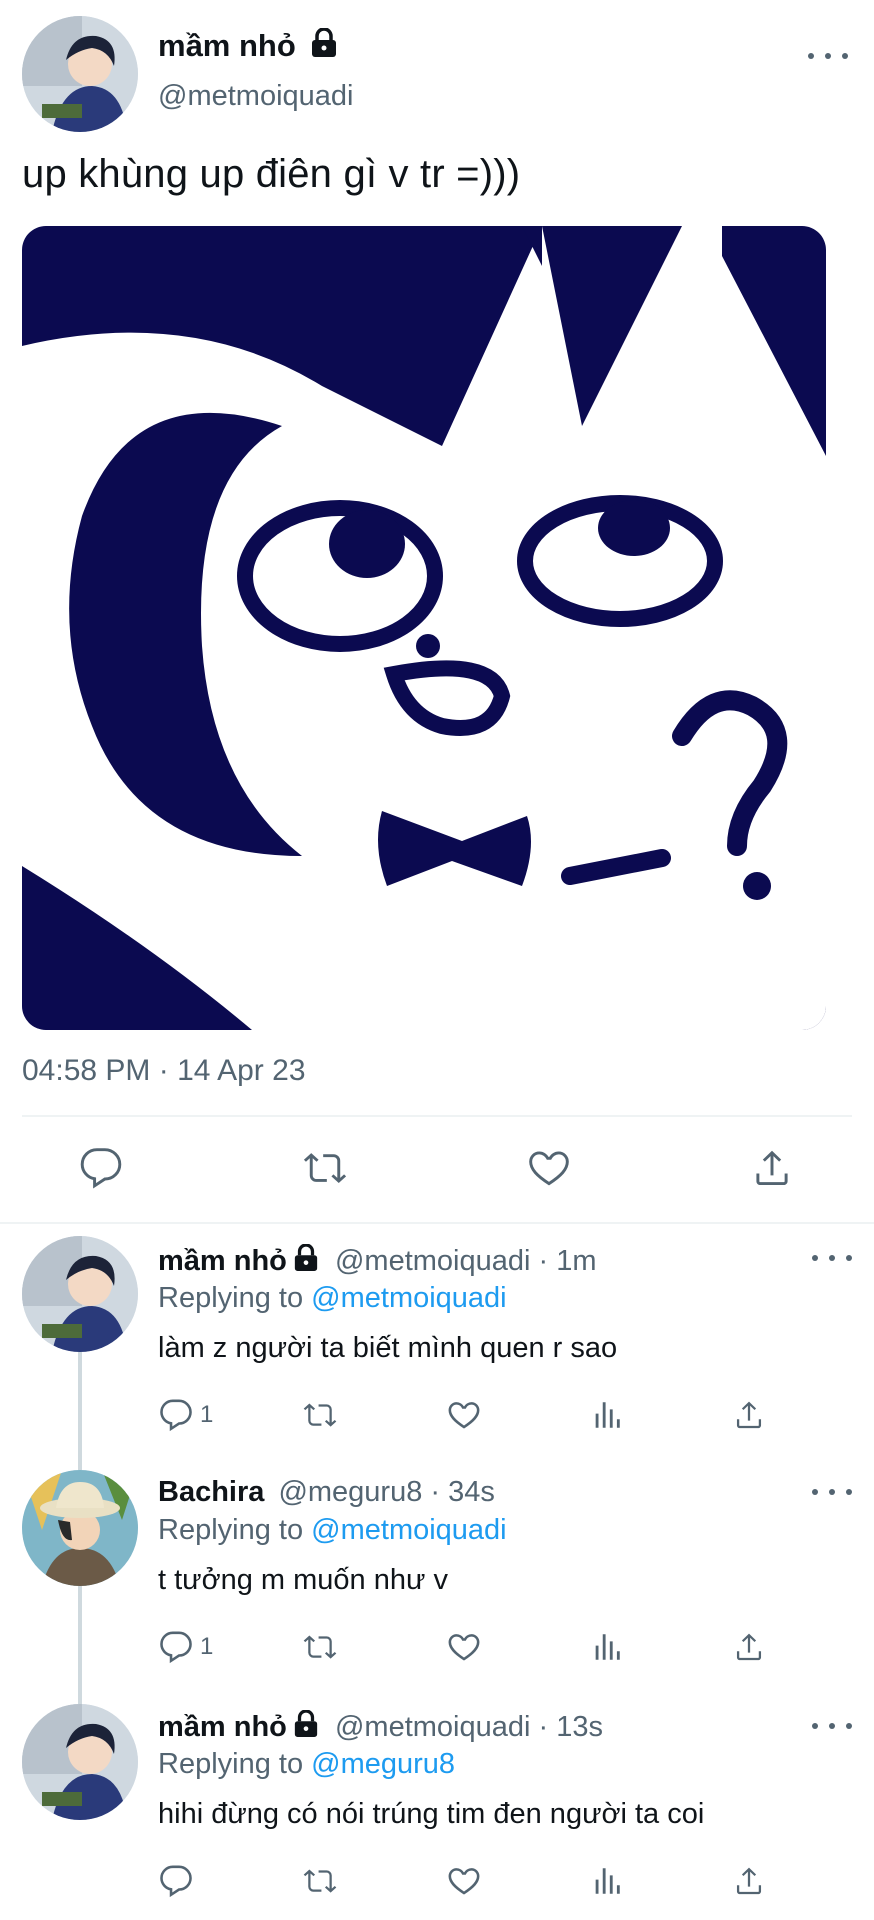 The image size is (874, 1920). What do you see at coordinates (386, 1492) in the screenshot?
I see `reply-handle-time: @meguru8 · 34s` at bounding box center [386, 1492].